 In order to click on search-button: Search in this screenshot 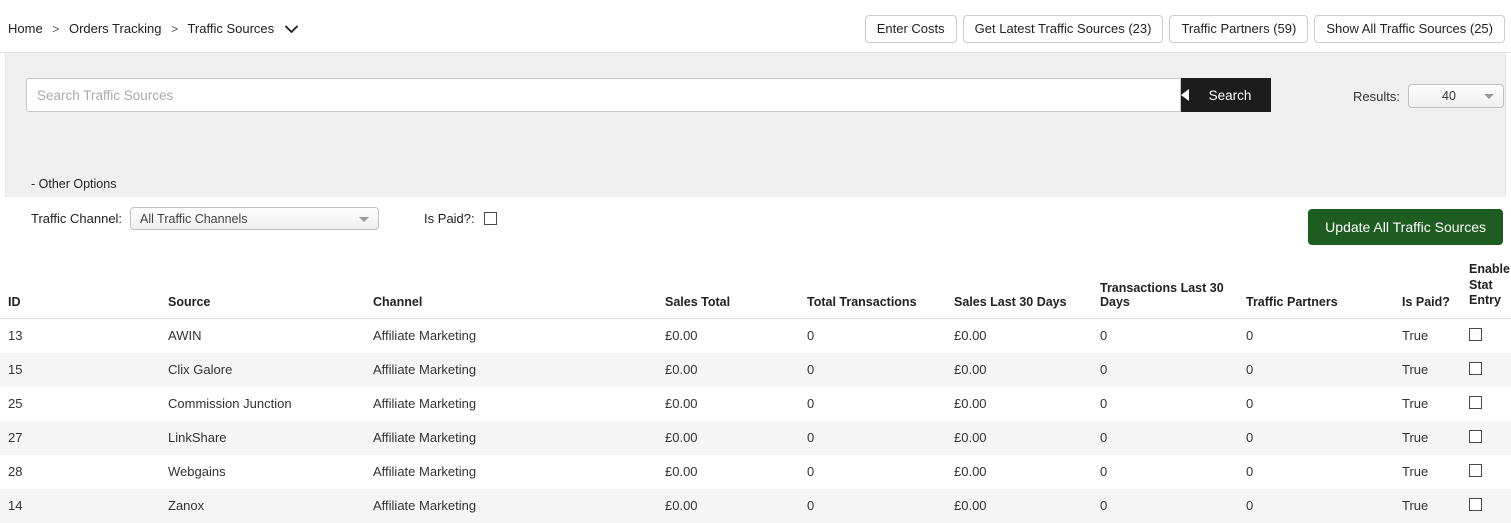, I will do `click(1226, 95)`.